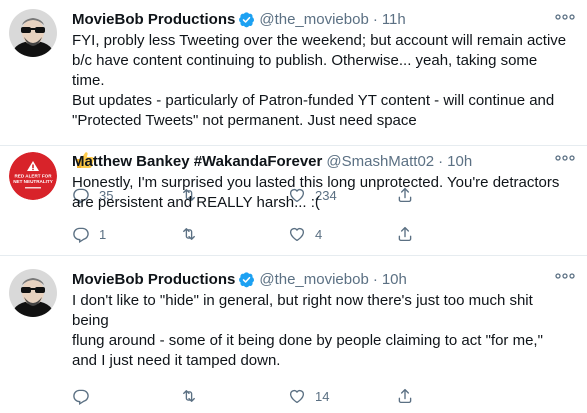  What do you see at coordinates (126, 234) in the screenshot?
I see `reply-button: 1` at bounding box center [126, 234].